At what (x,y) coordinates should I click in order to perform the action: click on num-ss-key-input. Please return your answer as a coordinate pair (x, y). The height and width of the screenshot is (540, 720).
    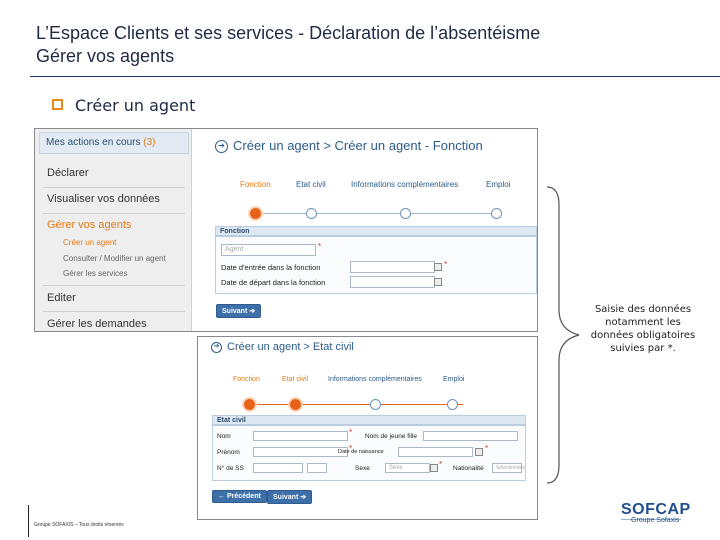
    Looking at the image, I should click on (317, 468).